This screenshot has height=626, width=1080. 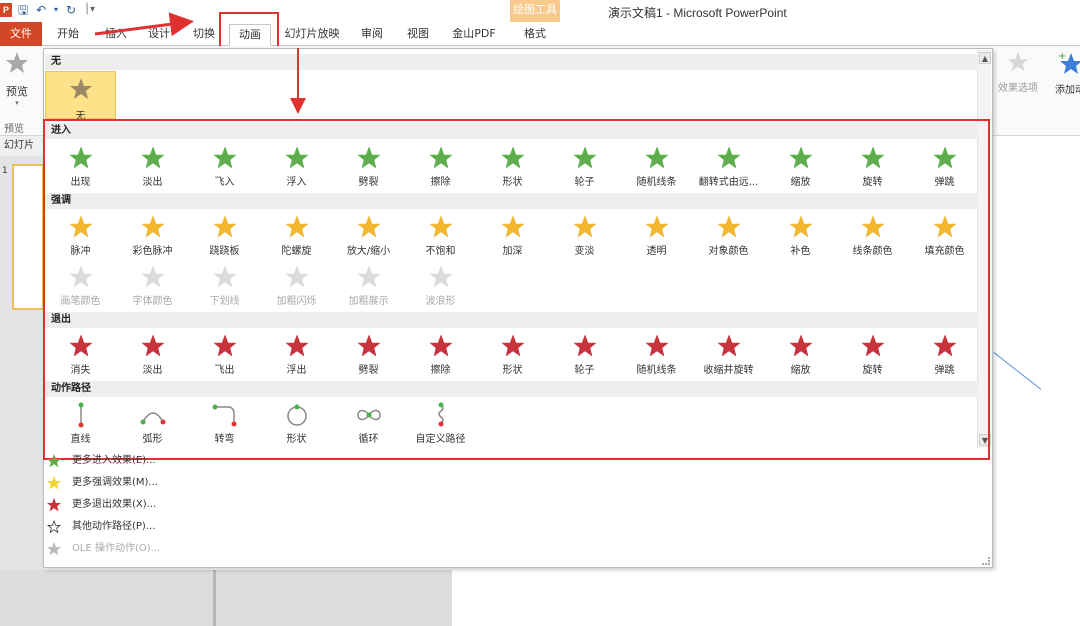 What do you see at coordinates (54, 461) in the screenshot?
I see `green-star-icon` at bounding box center [54, 461].